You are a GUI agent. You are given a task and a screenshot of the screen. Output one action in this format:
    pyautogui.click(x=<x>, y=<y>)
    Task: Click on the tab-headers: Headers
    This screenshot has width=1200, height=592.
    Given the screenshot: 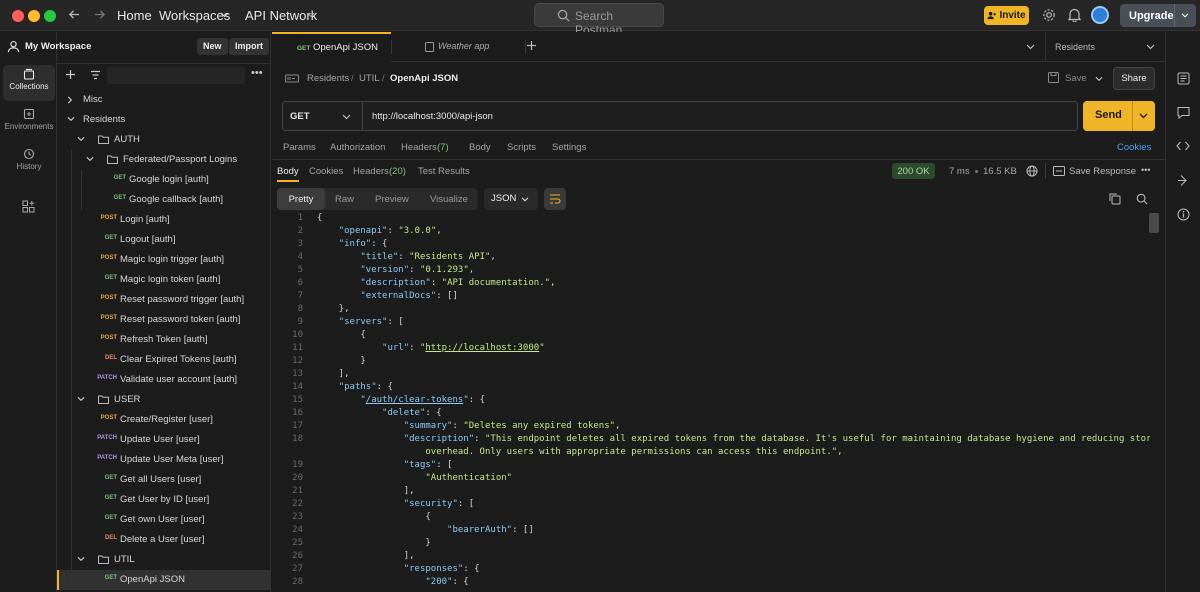 What is the action you would take?
    pyautogui.click(x=419, y=147)
    